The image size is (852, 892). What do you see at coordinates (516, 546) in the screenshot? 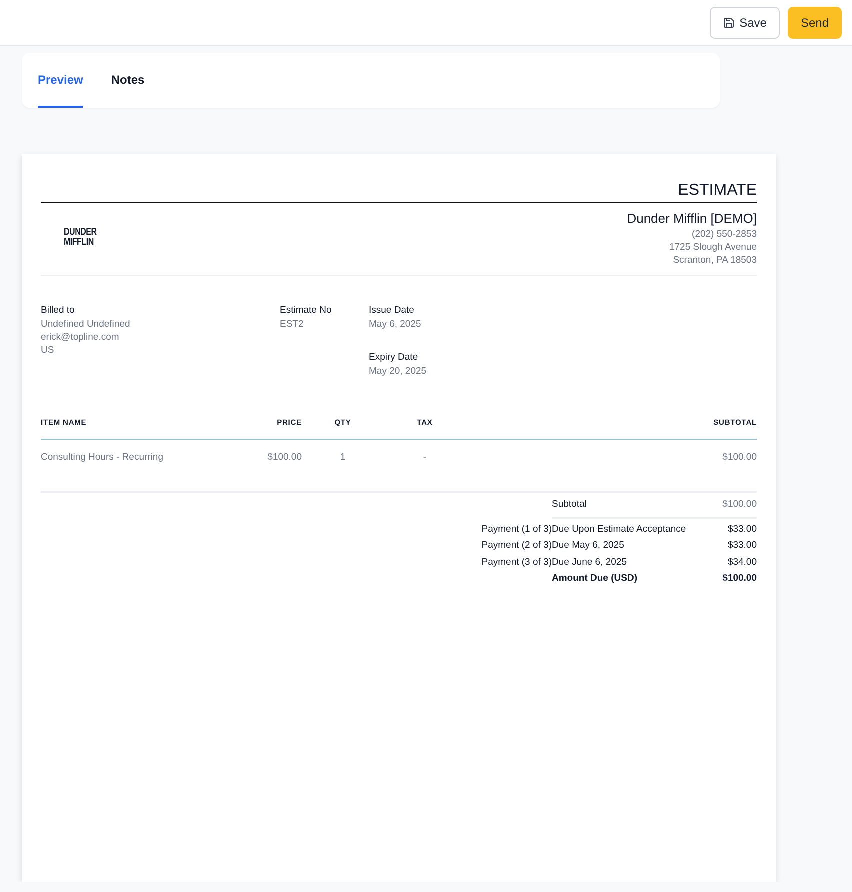
I see `payment-label: Payment (2 of 3)` at bounding box center [516, 546].